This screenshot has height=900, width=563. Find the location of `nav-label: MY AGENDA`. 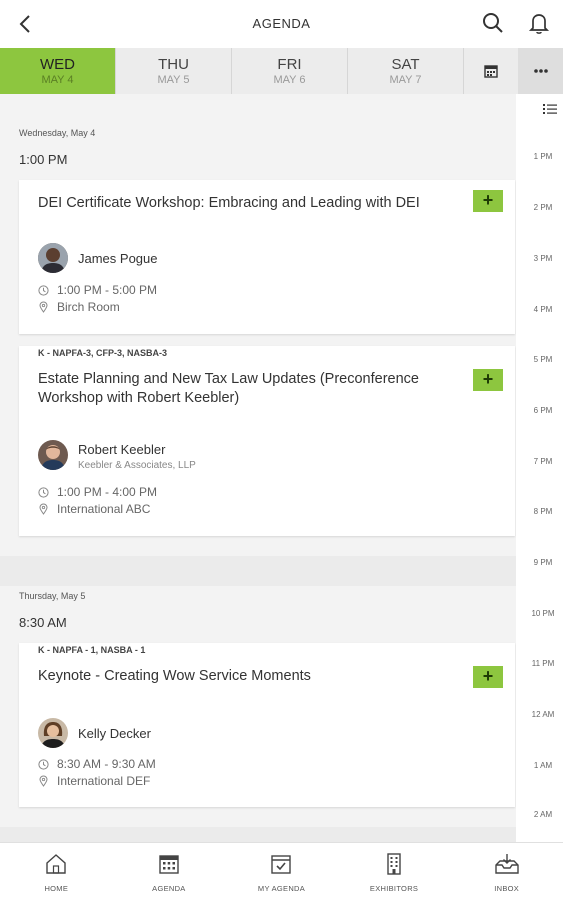

nav-label: MY AGENDA is located at coordinates (281, 888).